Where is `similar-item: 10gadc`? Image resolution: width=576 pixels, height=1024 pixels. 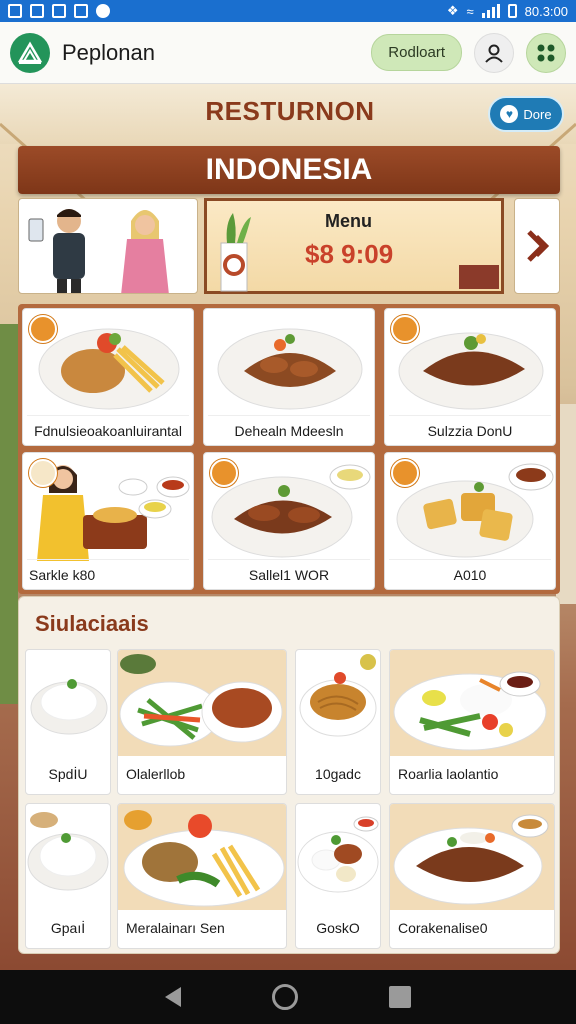 similar-item: 10gadc is located at coordinates (338, 722).